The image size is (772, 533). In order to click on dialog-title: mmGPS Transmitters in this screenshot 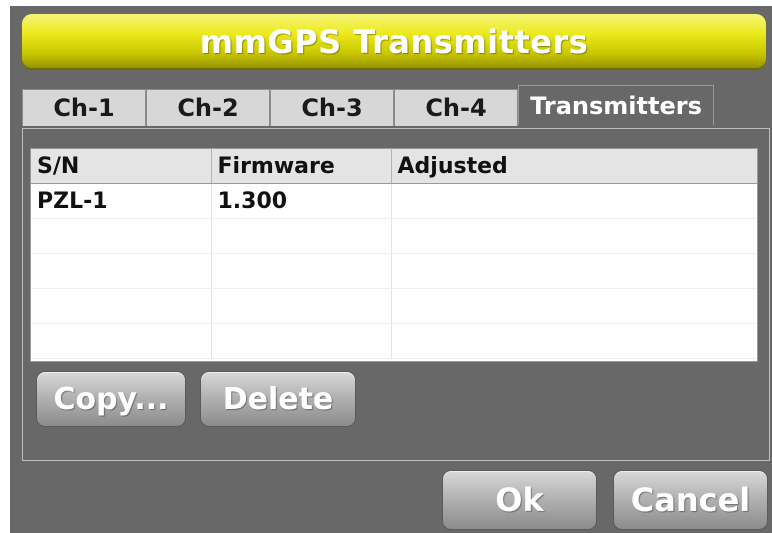, I will do `click(394, 42)`.